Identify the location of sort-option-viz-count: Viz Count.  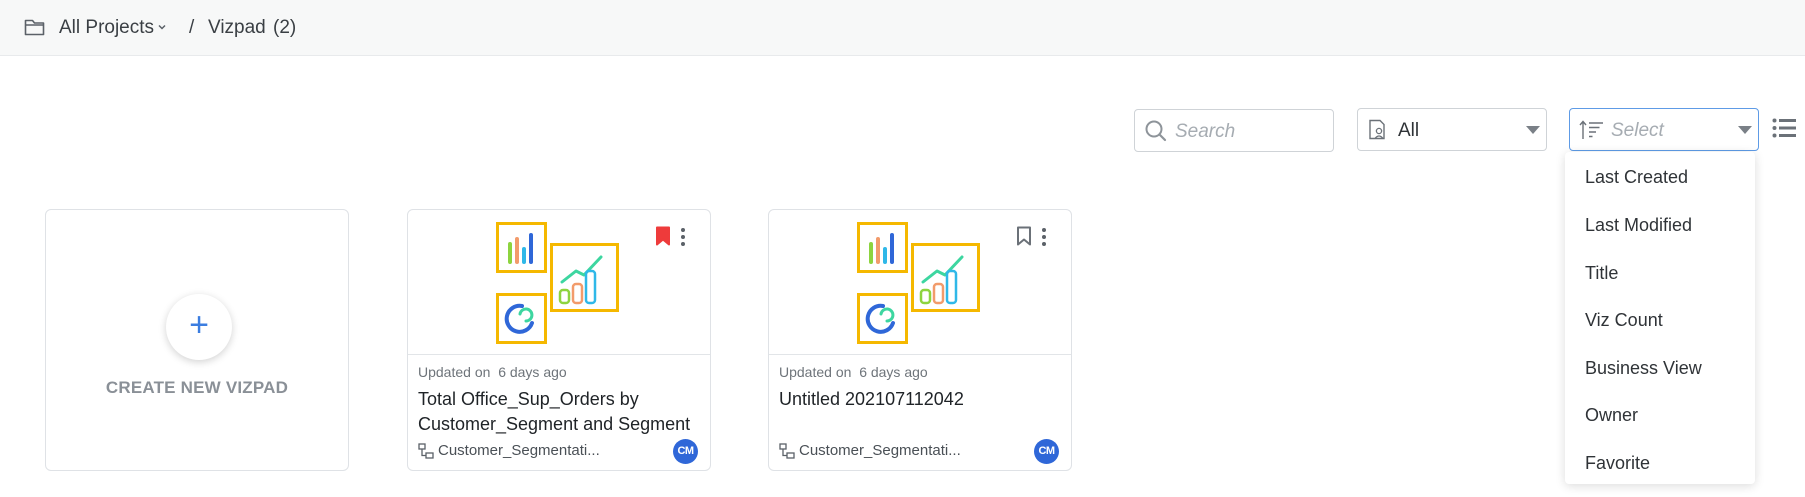
(1624, 320).